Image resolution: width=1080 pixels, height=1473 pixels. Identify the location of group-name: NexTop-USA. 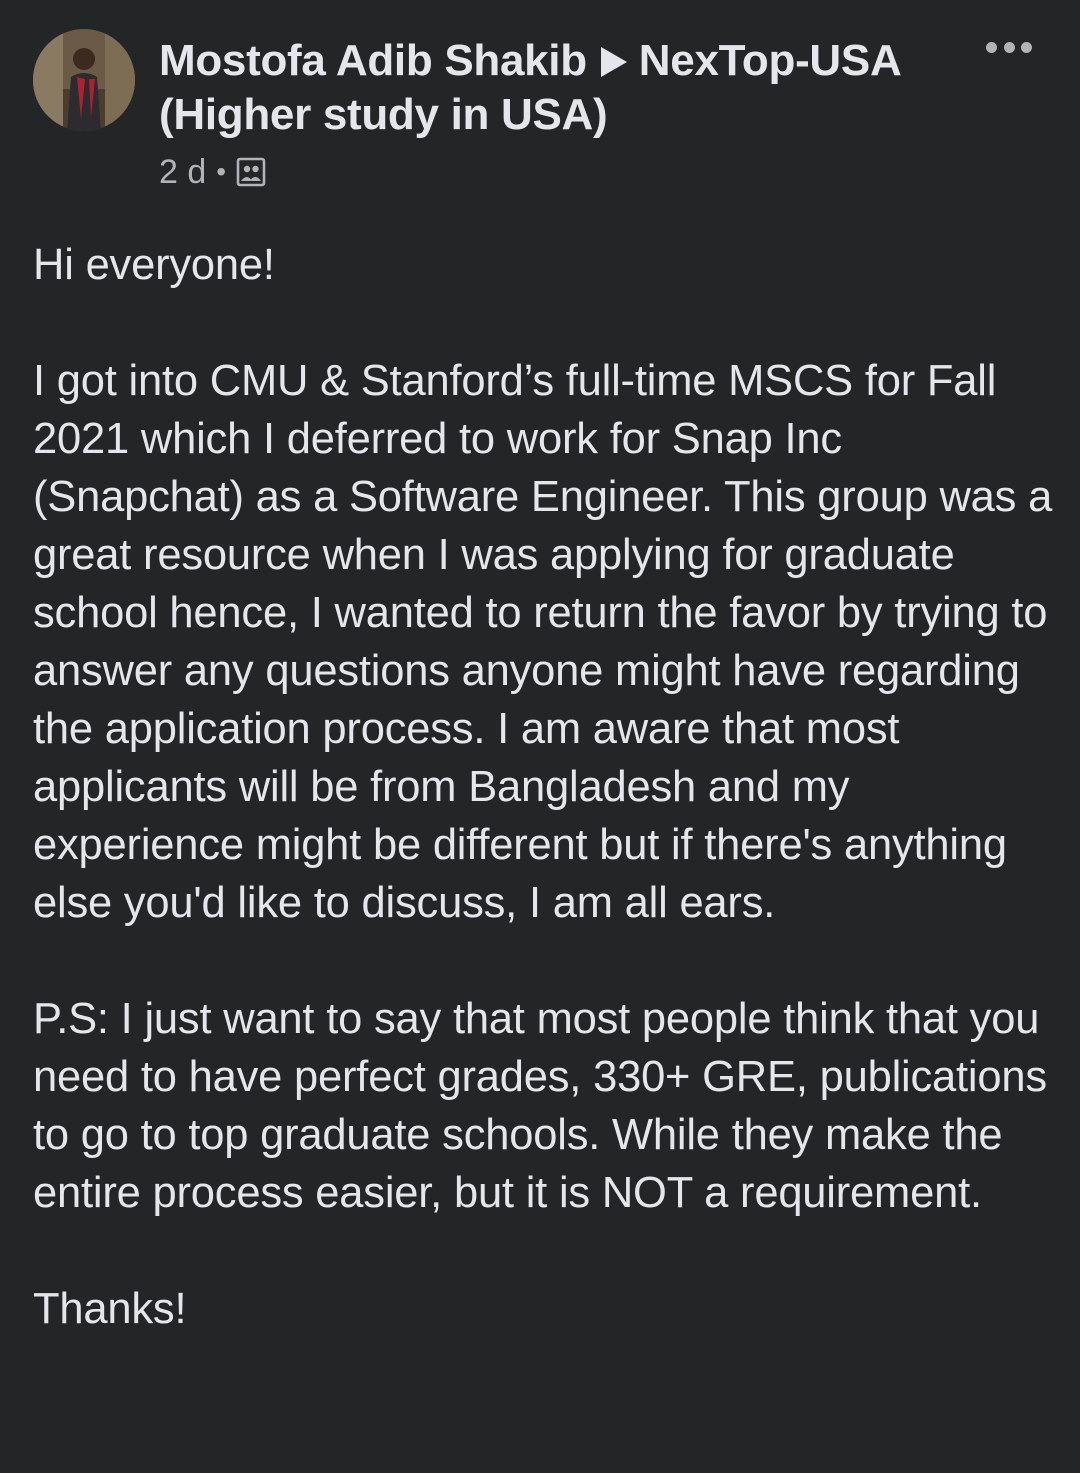
(770, 60).